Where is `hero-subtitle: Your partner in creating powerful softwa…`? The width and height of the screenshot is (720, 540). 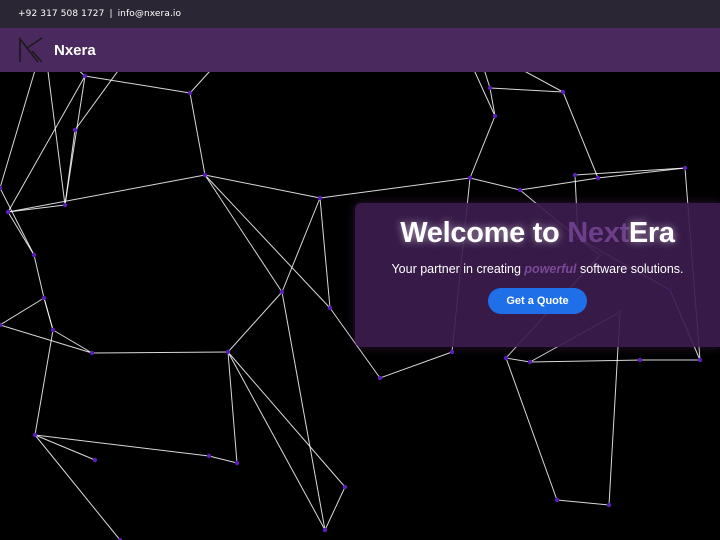 hero-subtitle: Your partner in creating powerful softwa… is located at coordinates (537, 269).